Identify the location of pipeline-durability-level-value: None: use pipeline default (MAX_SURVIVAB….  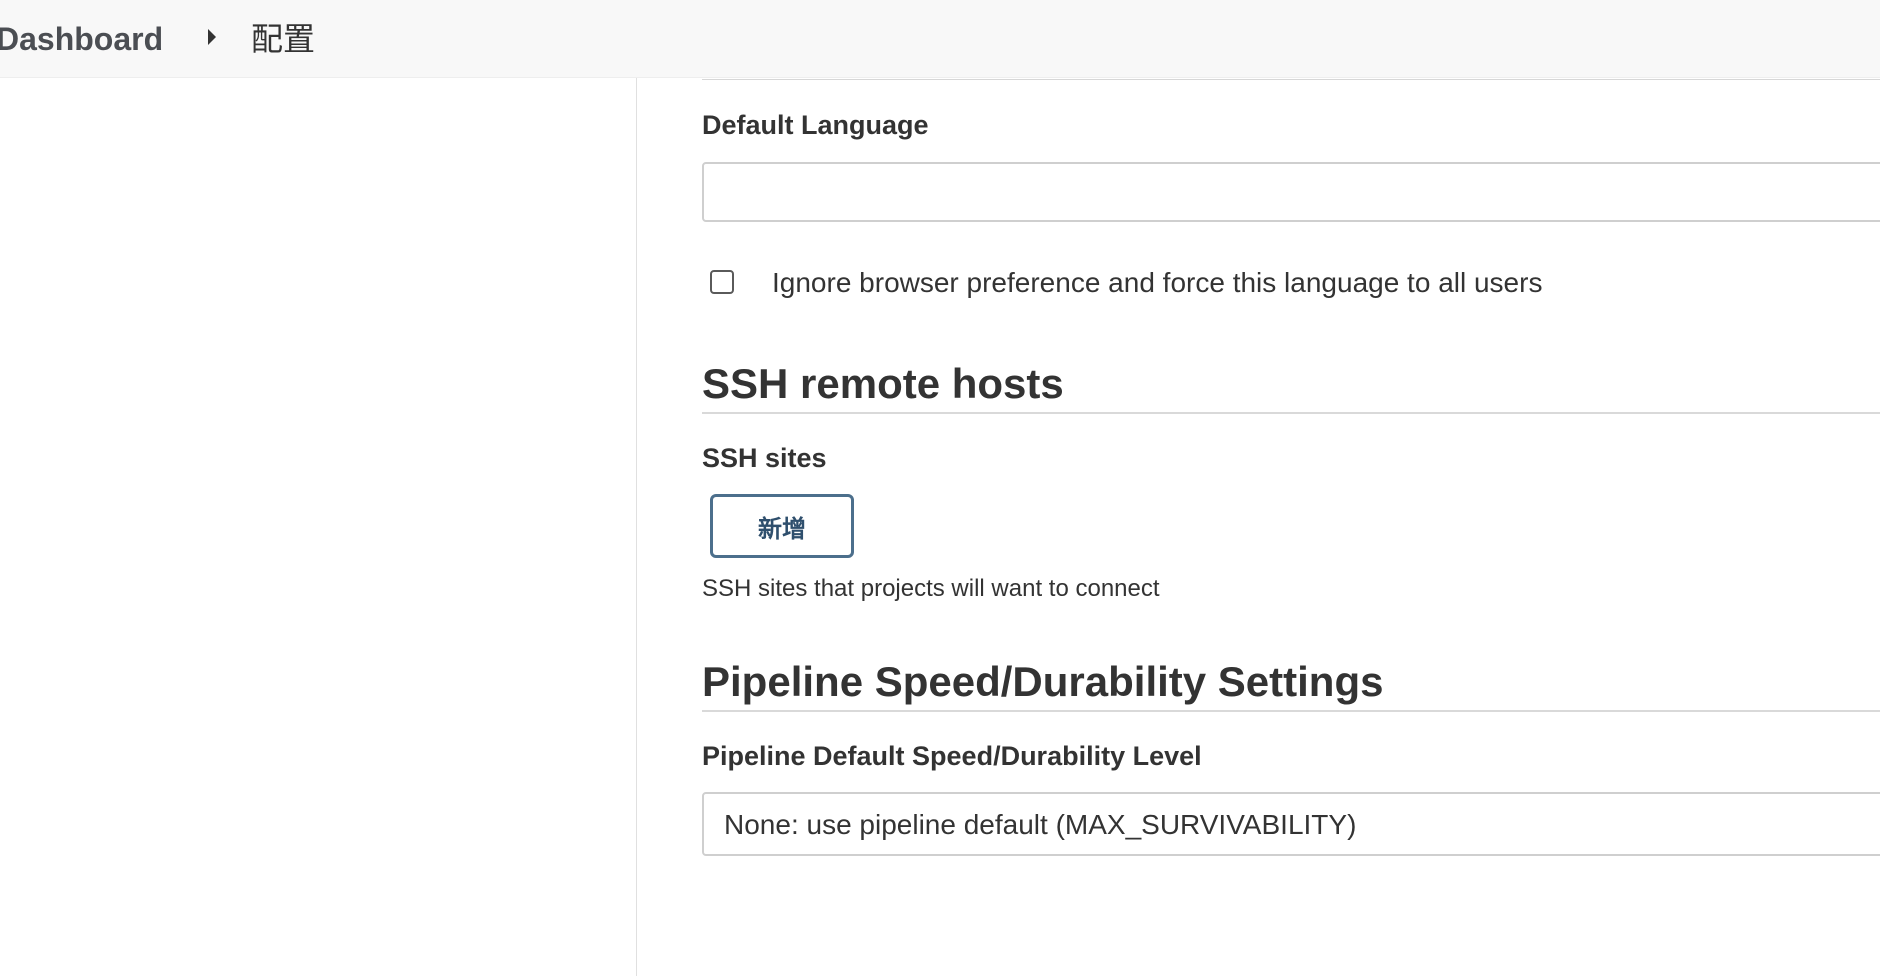
(1040, 824).